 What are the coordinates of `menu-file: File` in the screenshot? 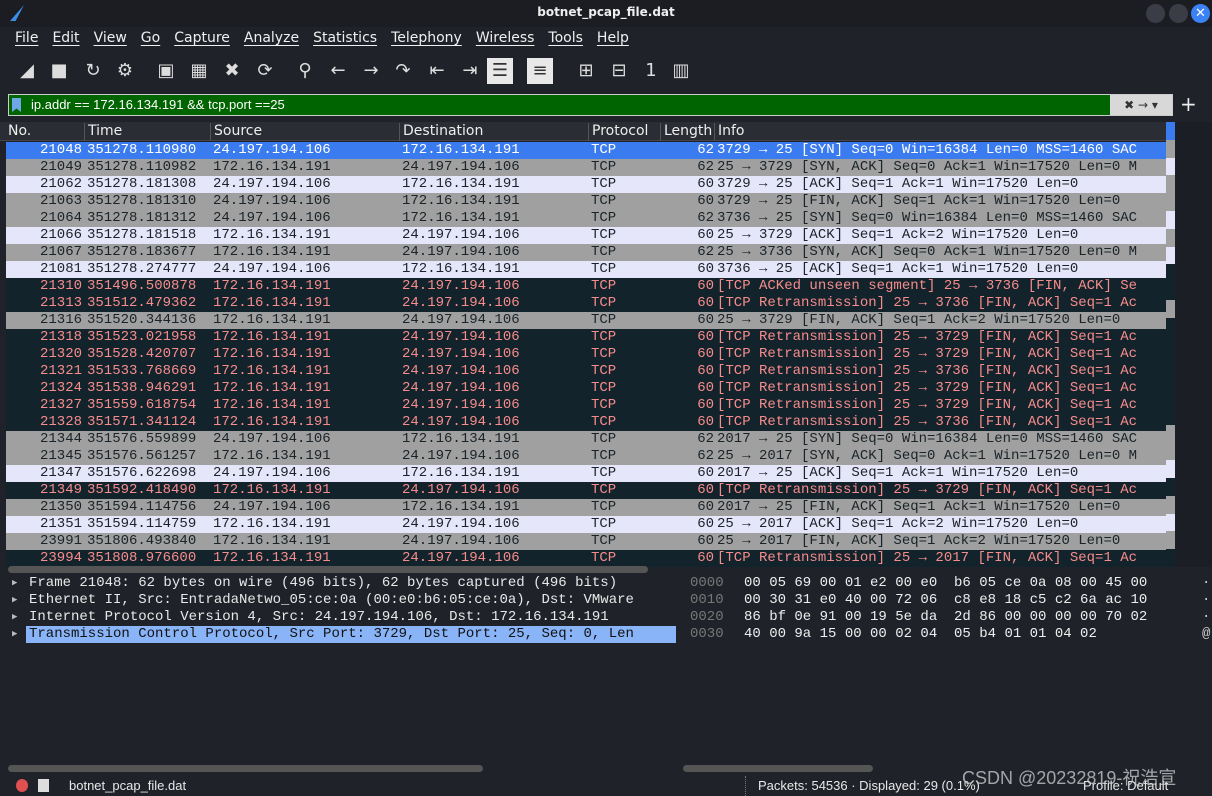 It's located at (26, 39).